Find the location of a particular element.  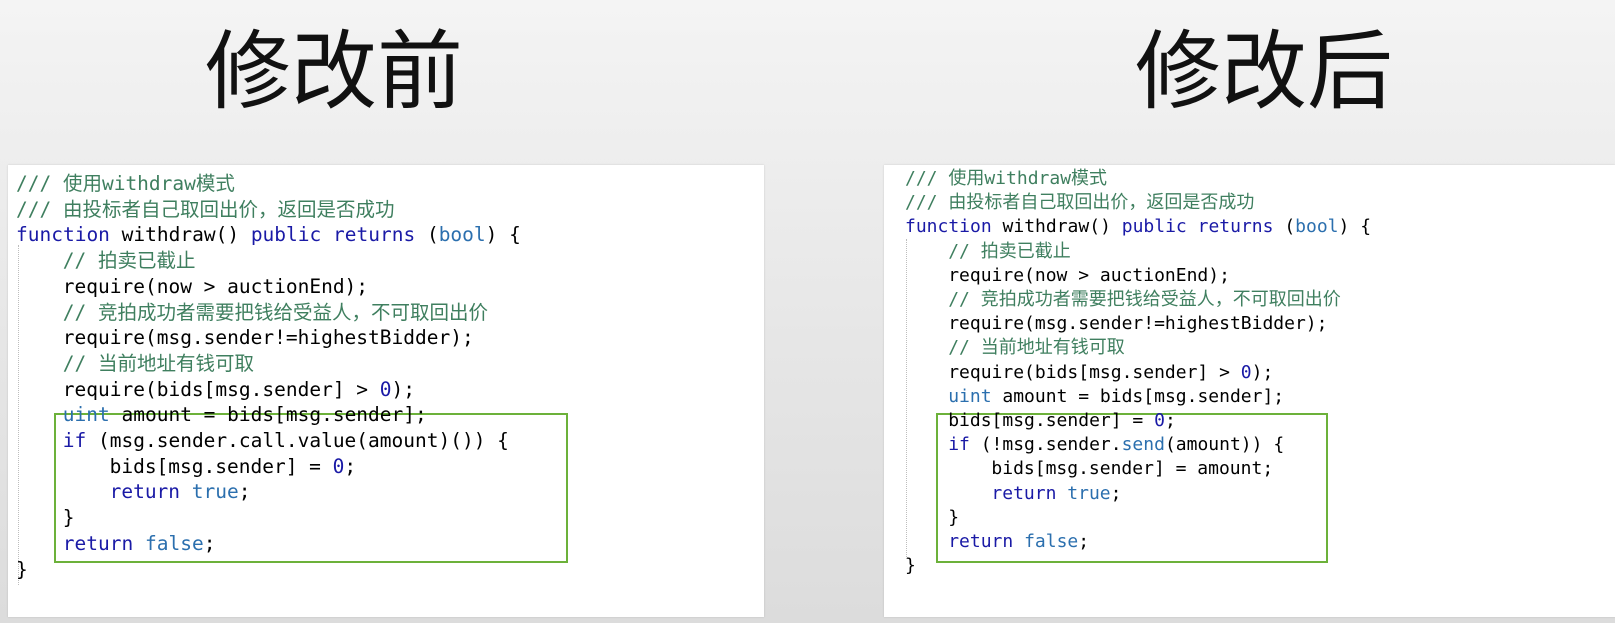

code-line: bids[msg.sender] = amount; is located at coordinates (1132, 469).